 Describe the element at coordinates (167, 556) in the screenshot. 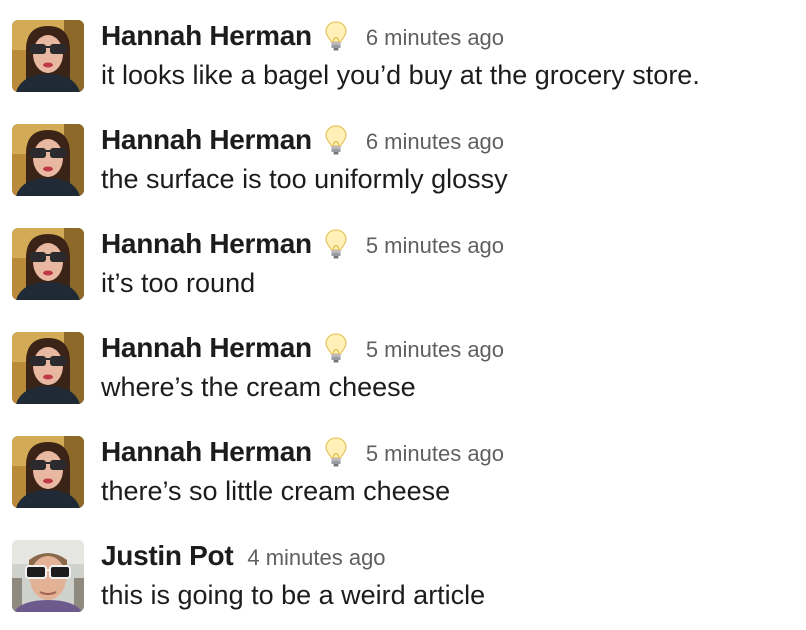

I see `author-name: Justin Pot` at that location.